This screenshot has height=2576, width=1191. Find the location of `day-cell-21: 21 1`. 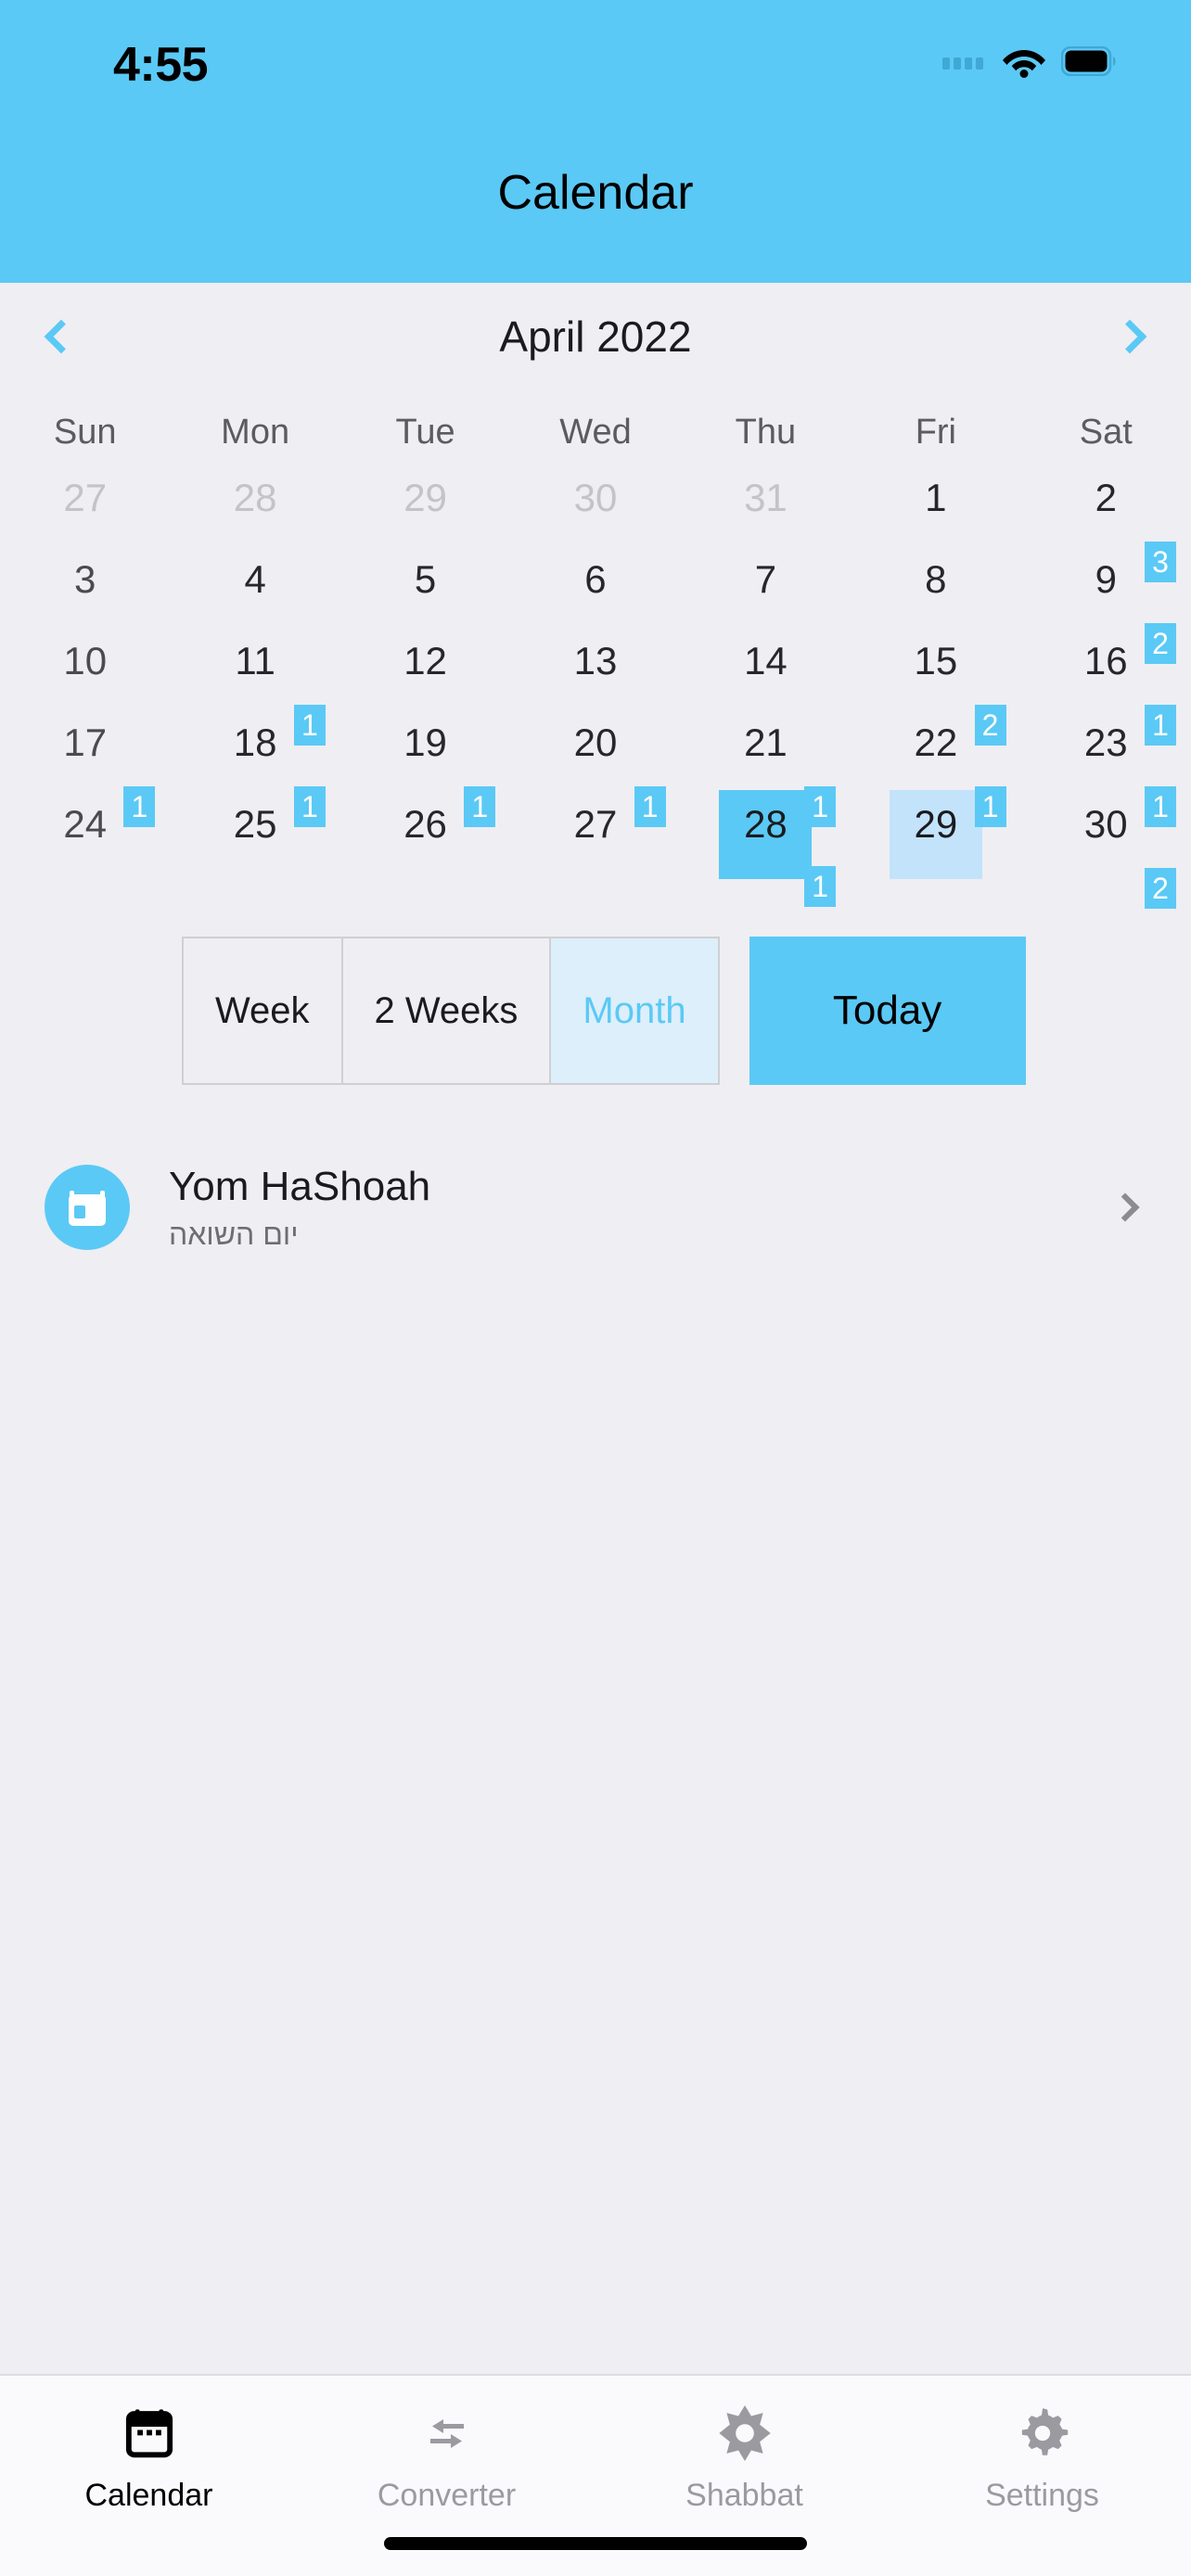

day-cell-21: 21 1 is located at coordinates (766, 773).